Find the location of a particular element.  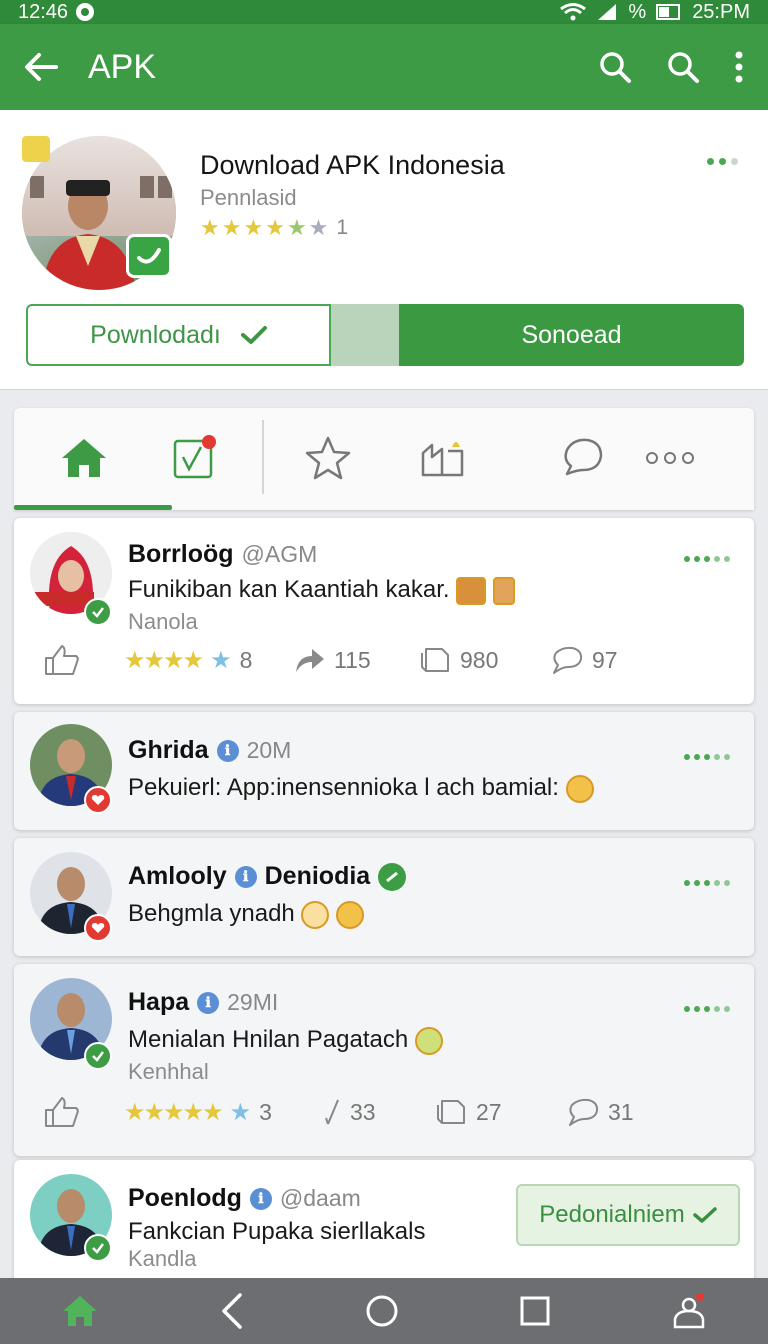

rating-stat: ★★★★★ ★ 3 is located at coordinates (198, 1112).